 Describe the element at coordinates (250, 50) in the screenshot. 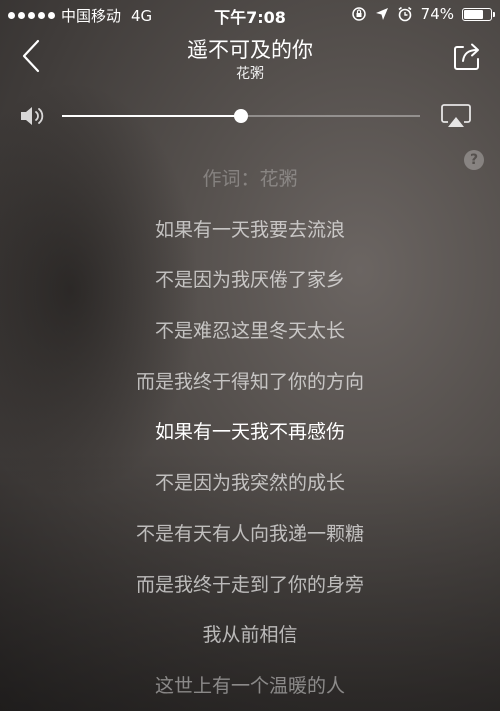

I see `song-title: 遥不可及的你` at that location.